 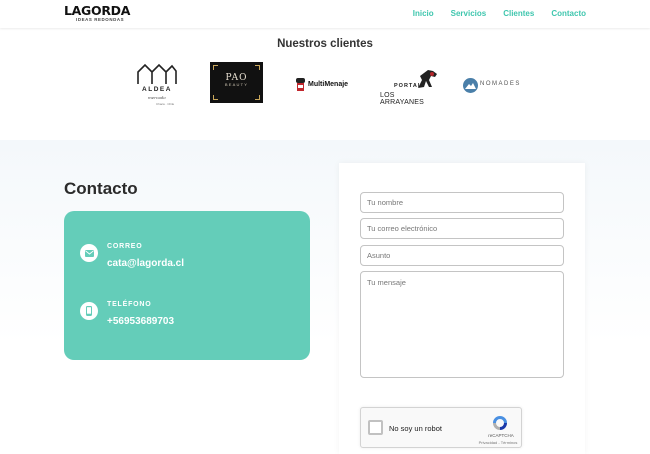 What do you see at coordinates (500, 423) in the screenshot?
I see `recaptcha-logo-icon` at bounding box center [500, 423].